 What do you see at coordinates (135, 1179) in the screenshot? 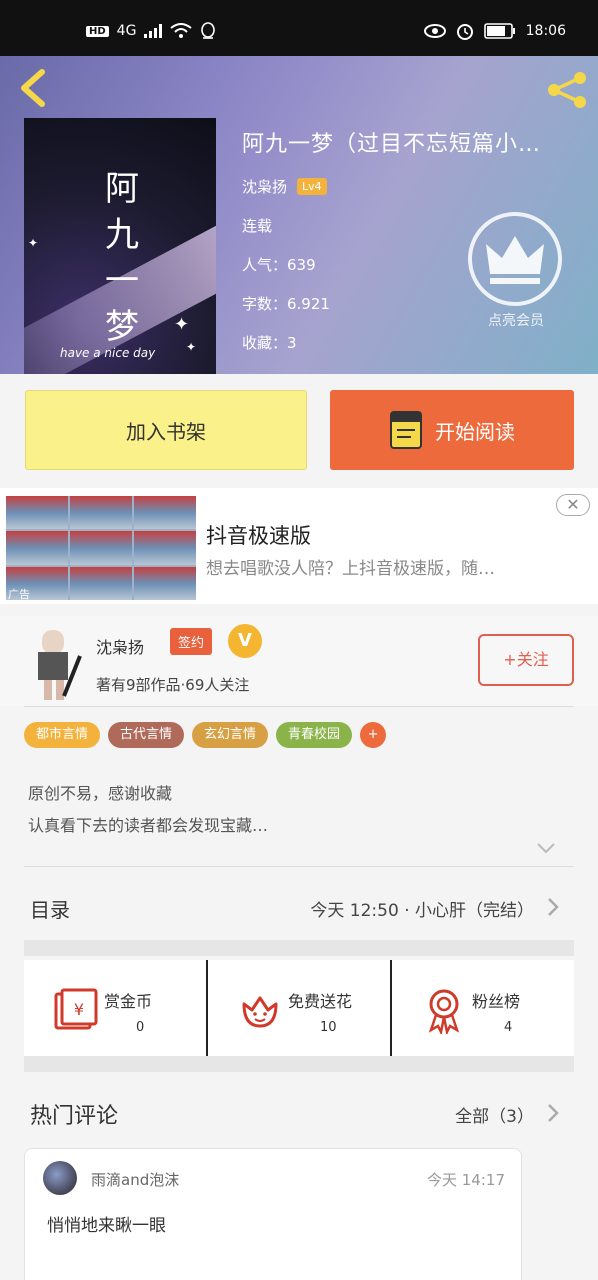
I see `commenter-name: 雨滴and泡沫` at bounding box center [135, 1179].